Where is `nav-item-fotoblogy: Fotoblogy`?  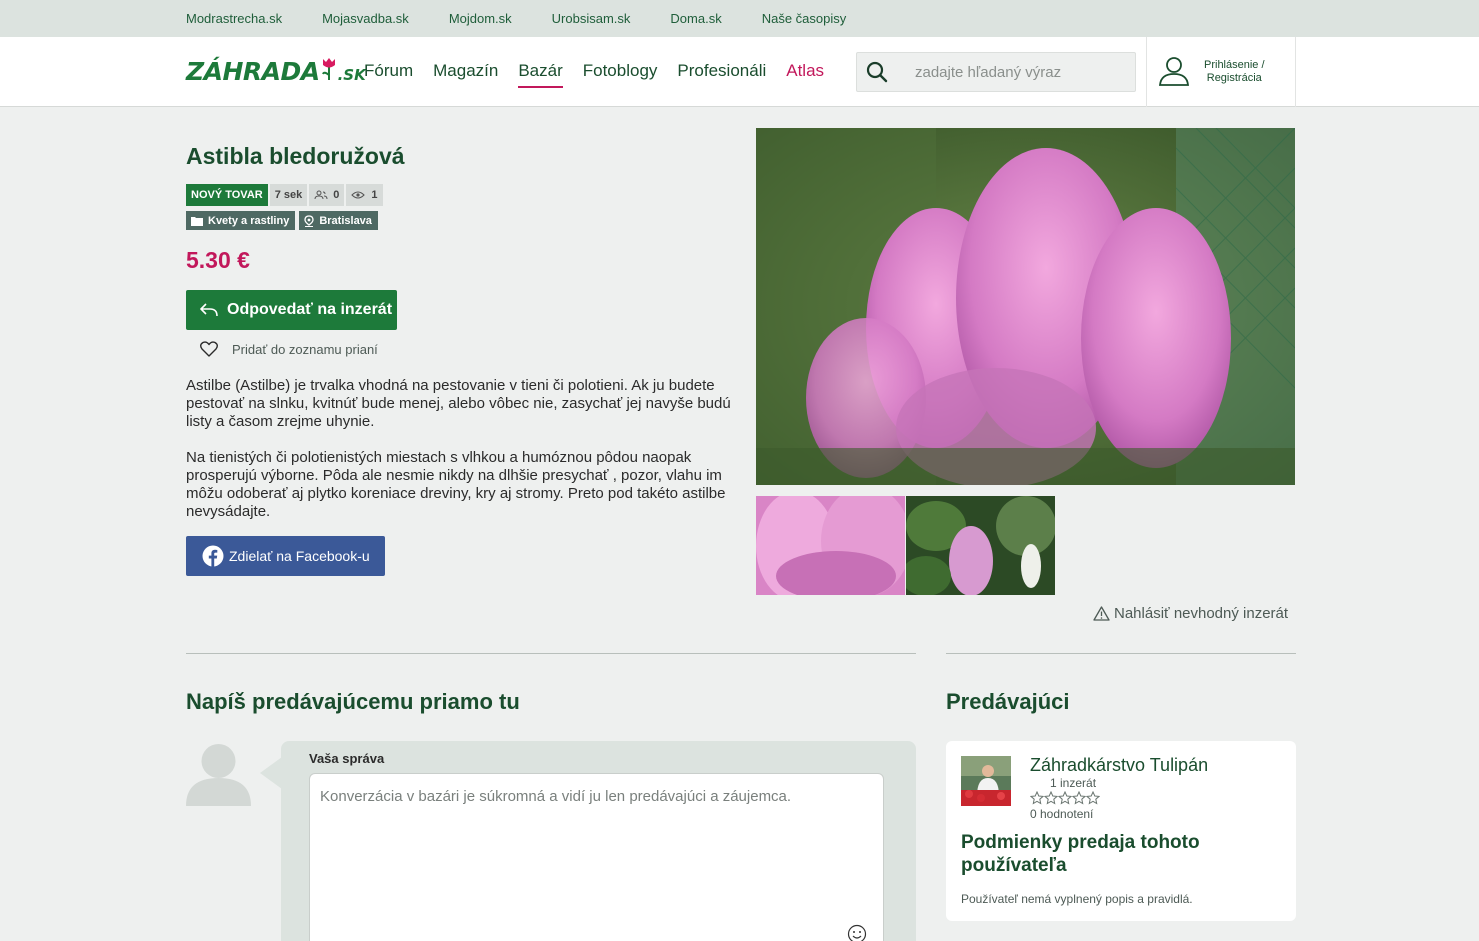 nav-item-fotoblogy: Fotoblogy is located at coordinates (620, 72).